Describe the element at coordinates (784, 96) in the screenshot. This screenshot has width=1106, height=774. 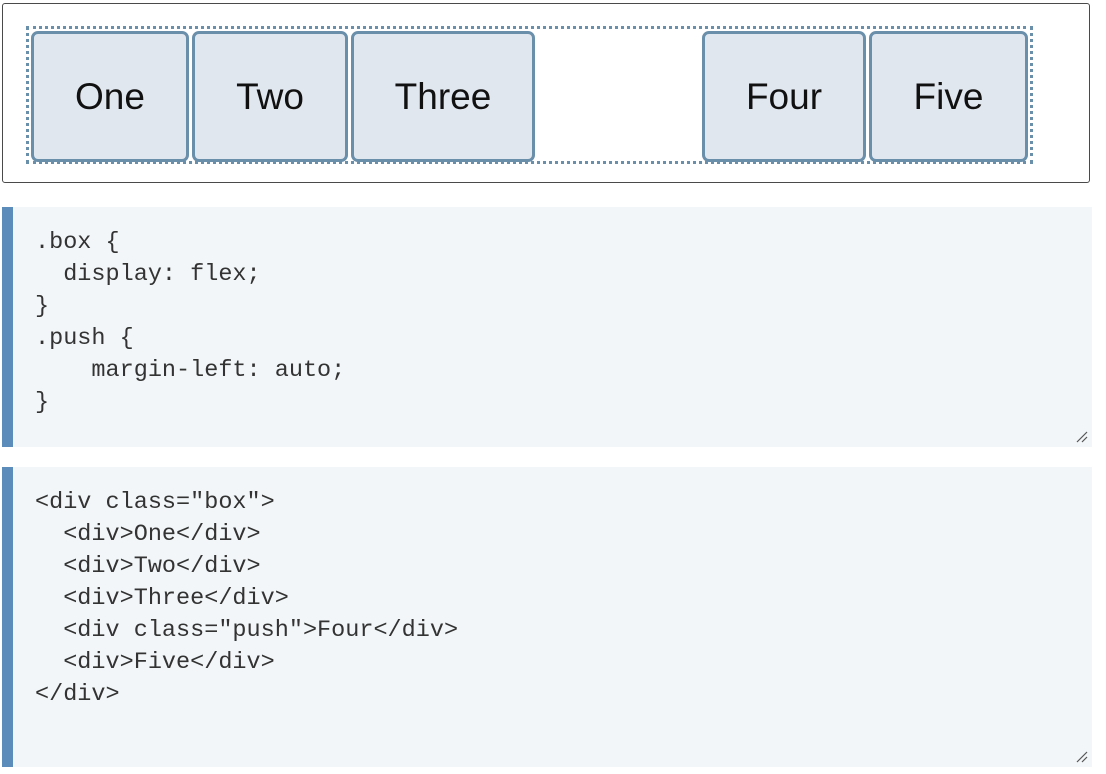
I see `flex-item-four-push: Four` at that location.